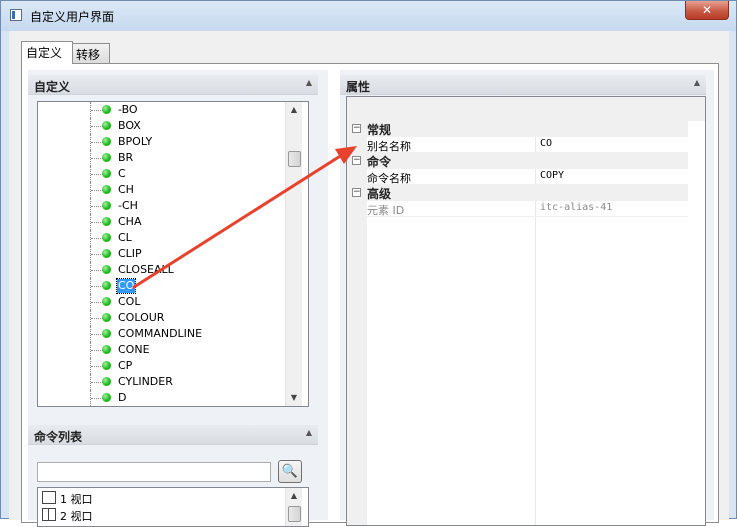 This screenshot has width=737, height=527. I want to click on category-label: 高级, so click(379, 194).